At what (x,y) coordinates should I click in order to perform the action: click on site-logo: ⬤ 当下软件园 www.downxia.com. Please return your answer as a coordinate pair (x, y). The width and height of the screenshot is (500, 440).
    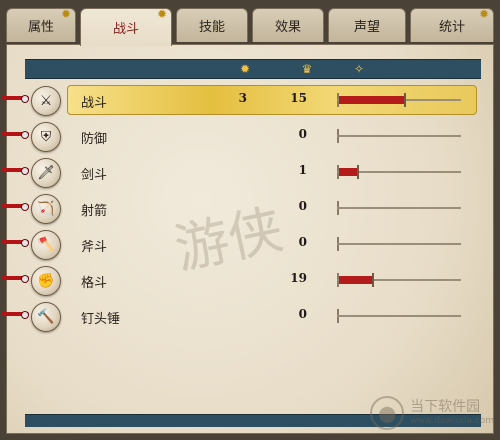
    Looking at the image, I should click on (432, 413).